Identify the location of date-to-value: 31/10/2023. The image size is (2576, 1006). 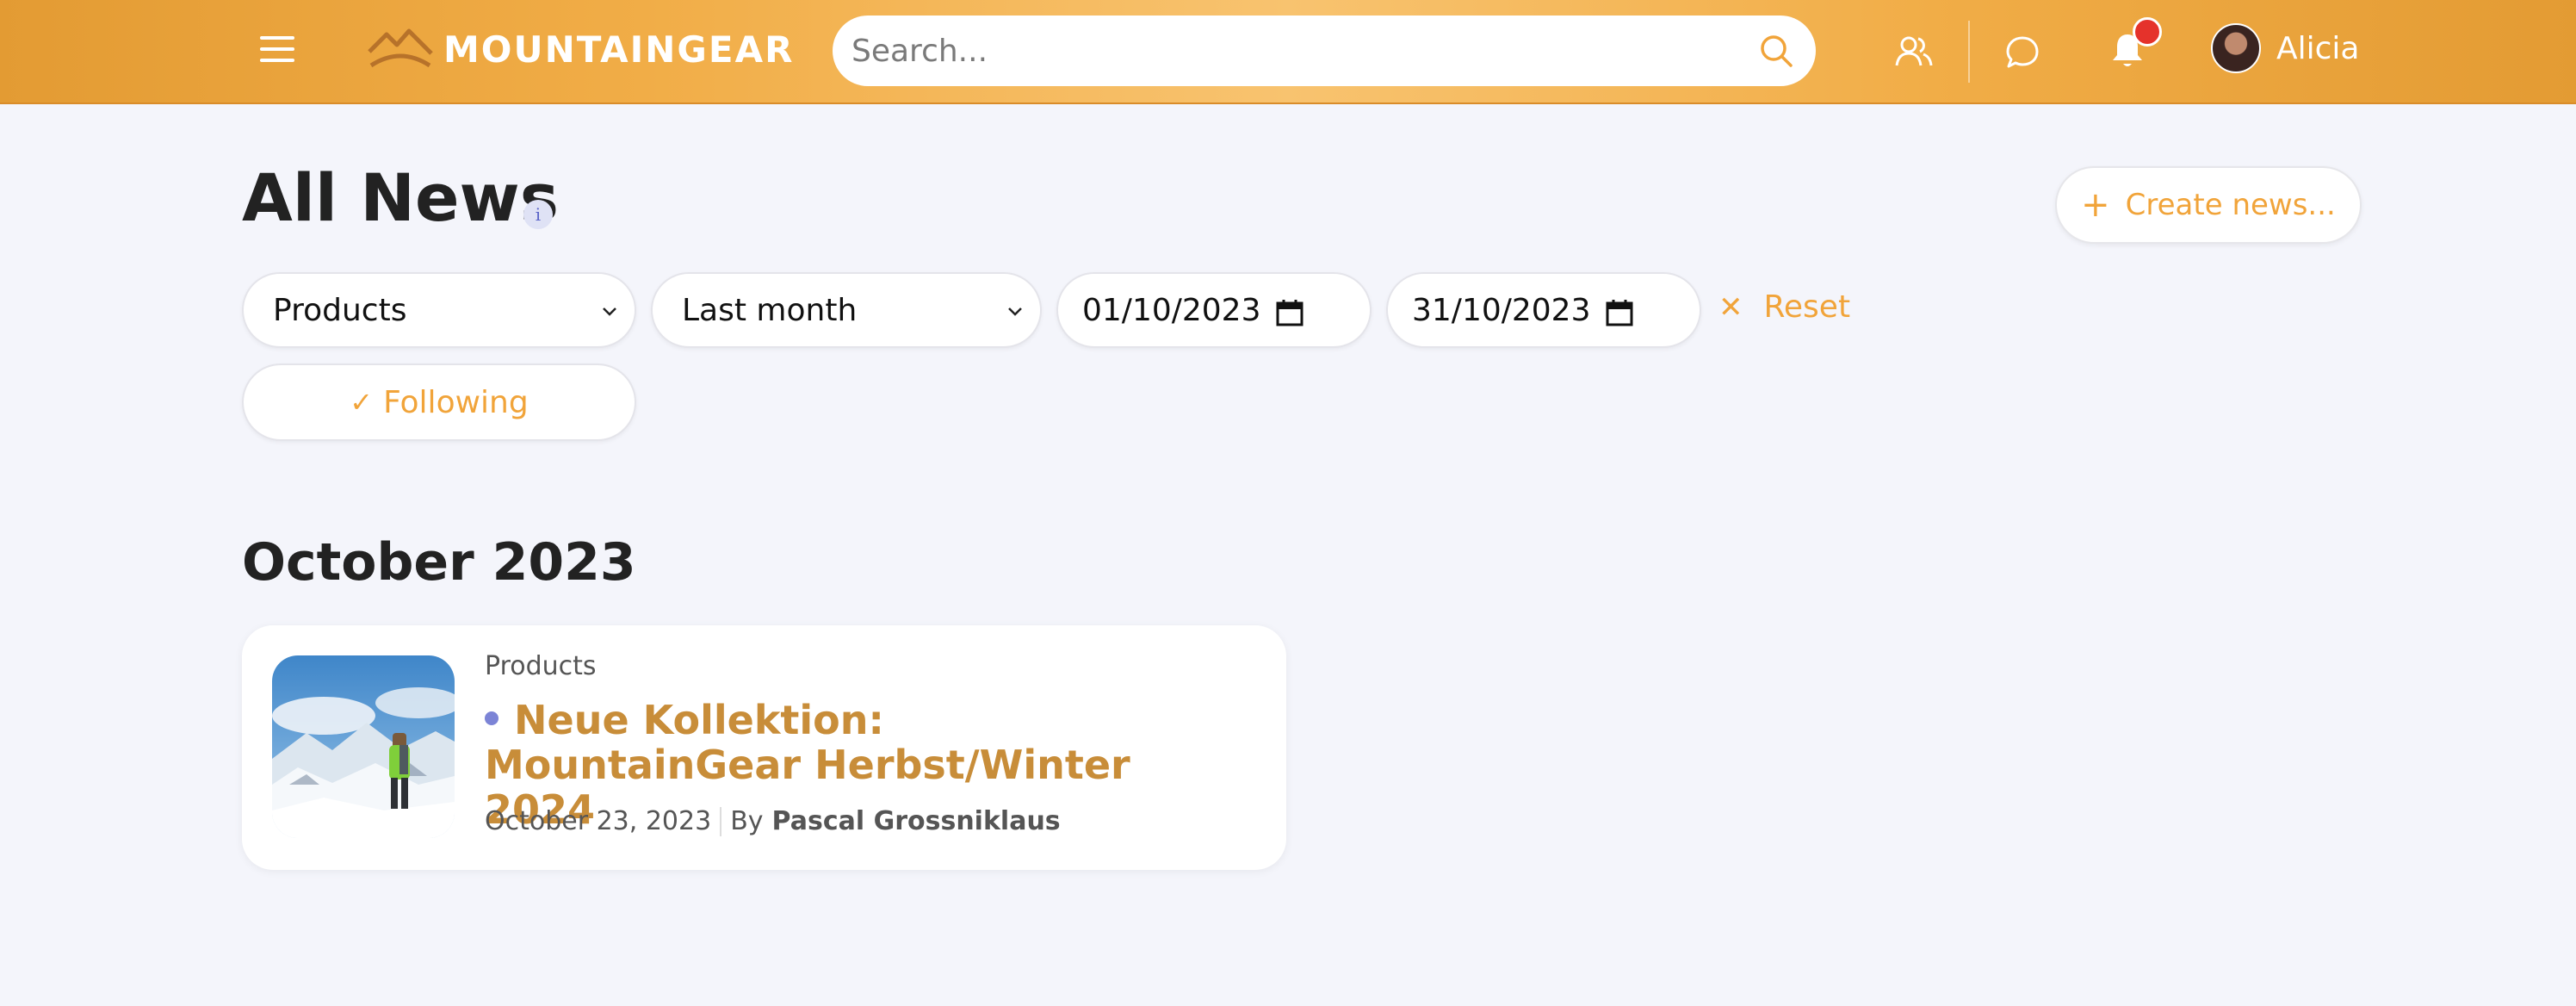
(1501, 310).